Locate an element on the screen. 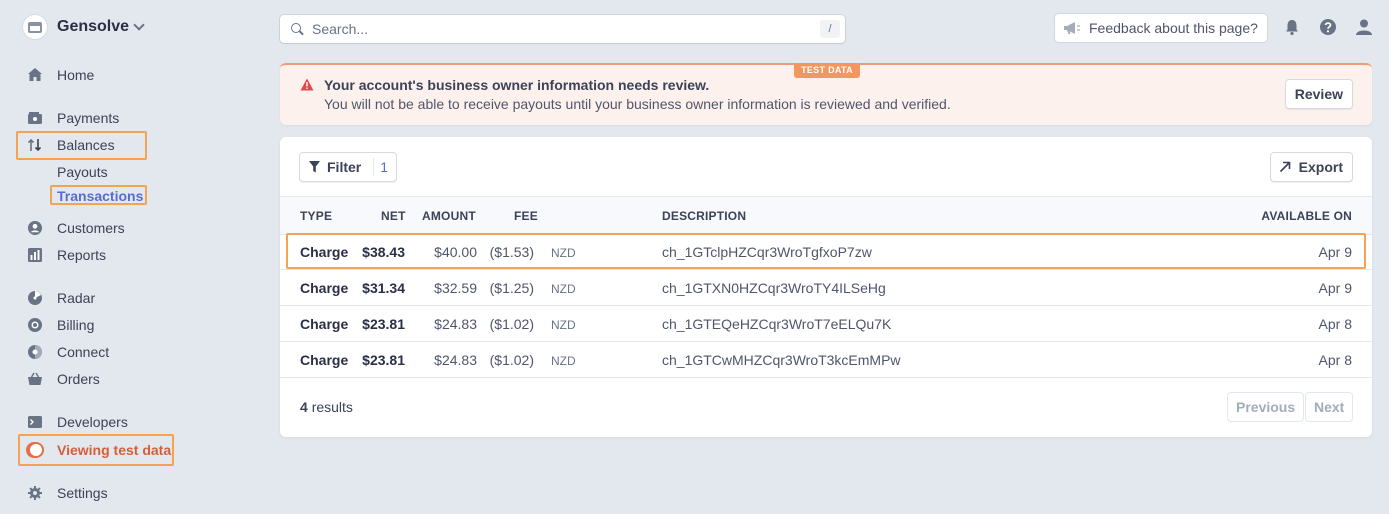  cell-net: $31.34 is located at coordinates (383, 288).